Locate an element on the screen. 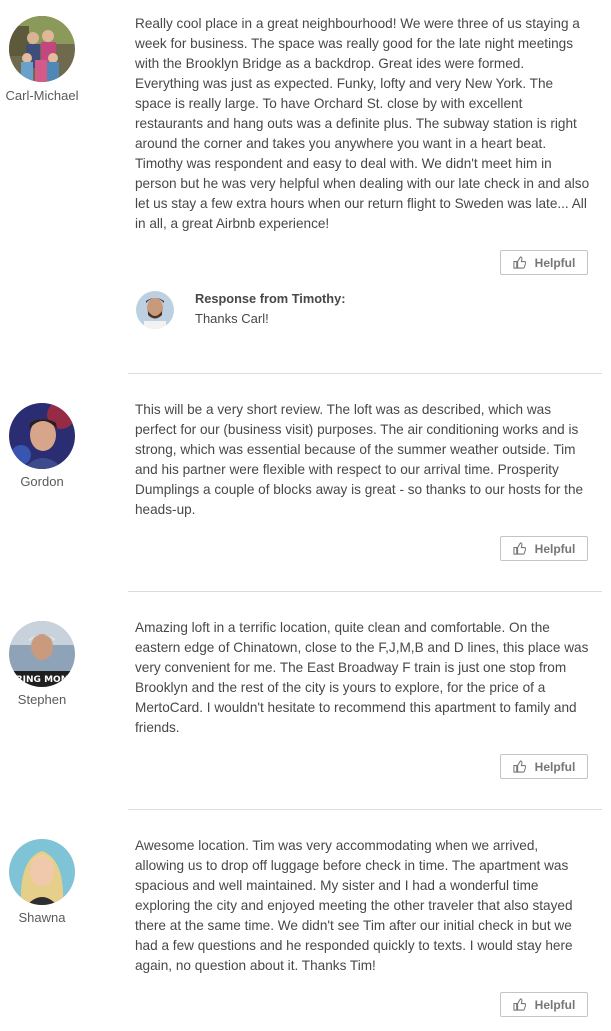 The image size is (611, 1031). response-text: Thanks Carl! is located at coordinates (232, 318).